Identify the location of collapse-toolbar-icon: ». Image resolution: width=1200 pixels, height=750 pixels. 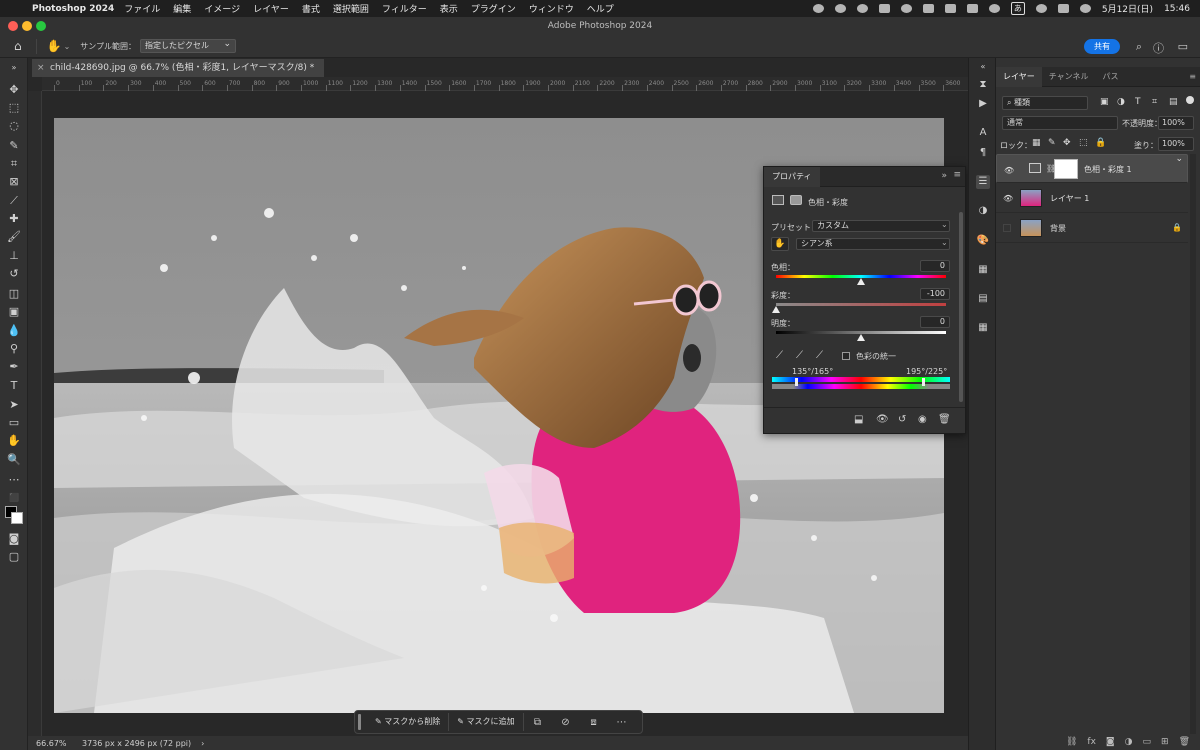
(14, 68).